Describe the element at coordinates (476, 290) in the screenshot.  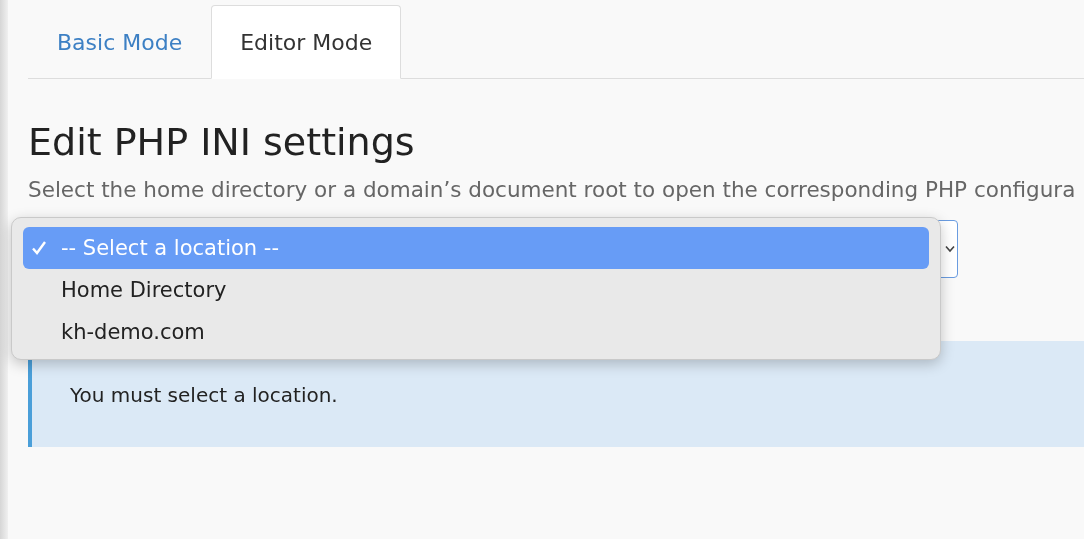
I see `dropdown-option: Home Directory` at that location.